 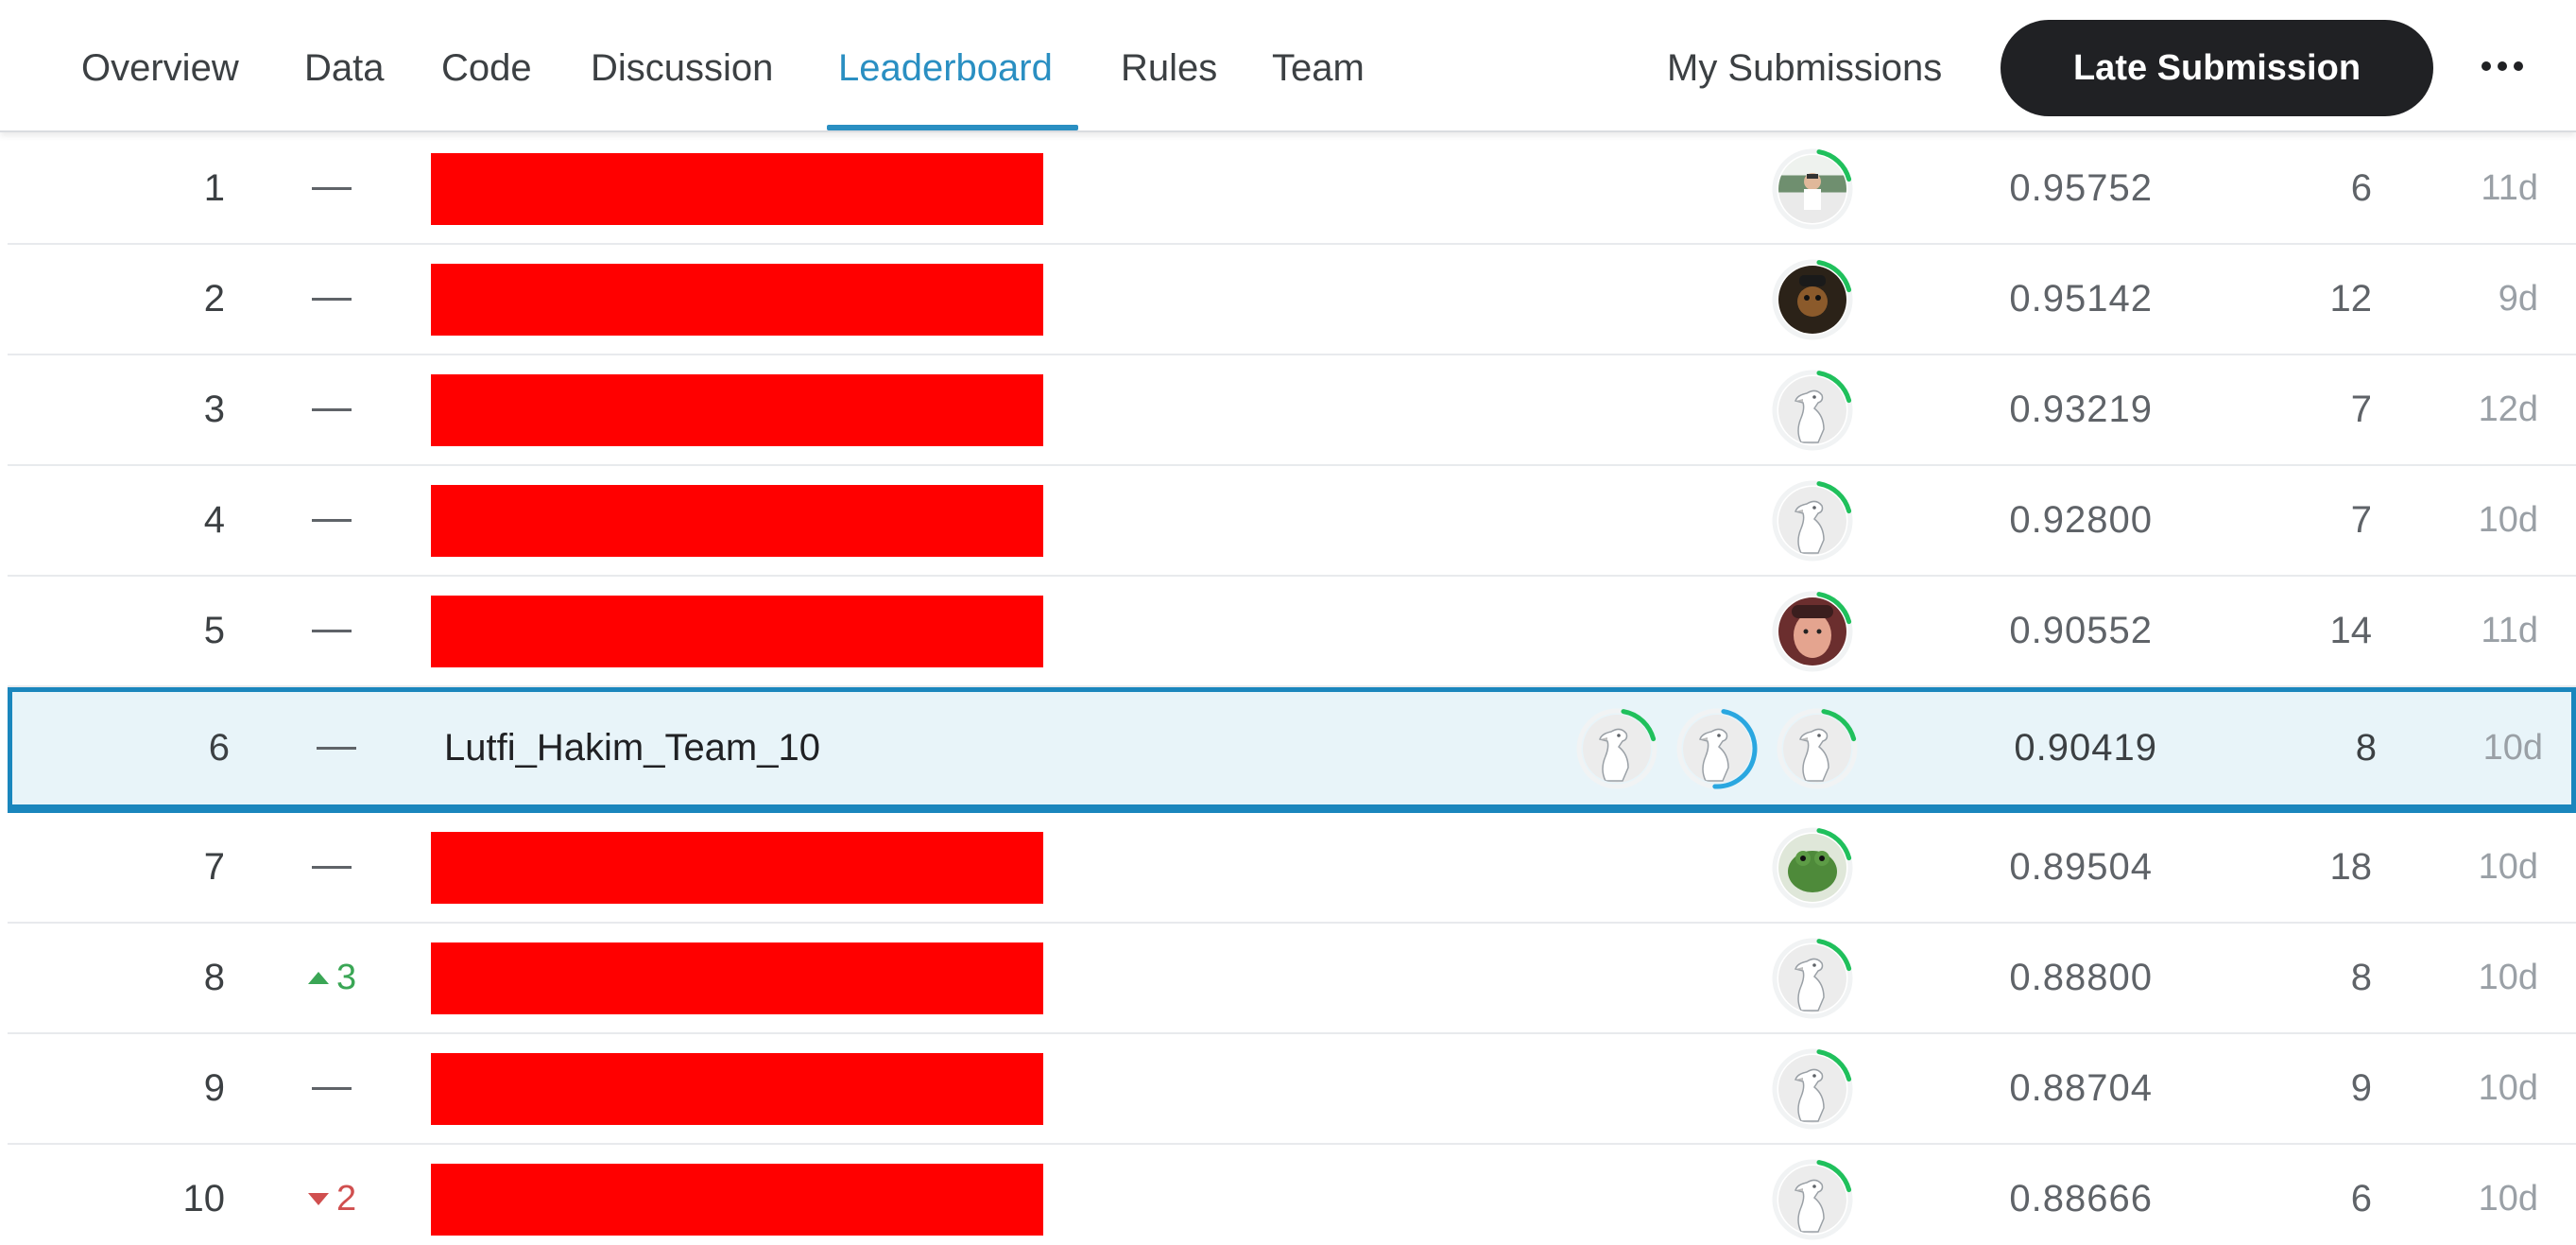 I want to click on score: 0.95752, so click(x=2081, y=188).